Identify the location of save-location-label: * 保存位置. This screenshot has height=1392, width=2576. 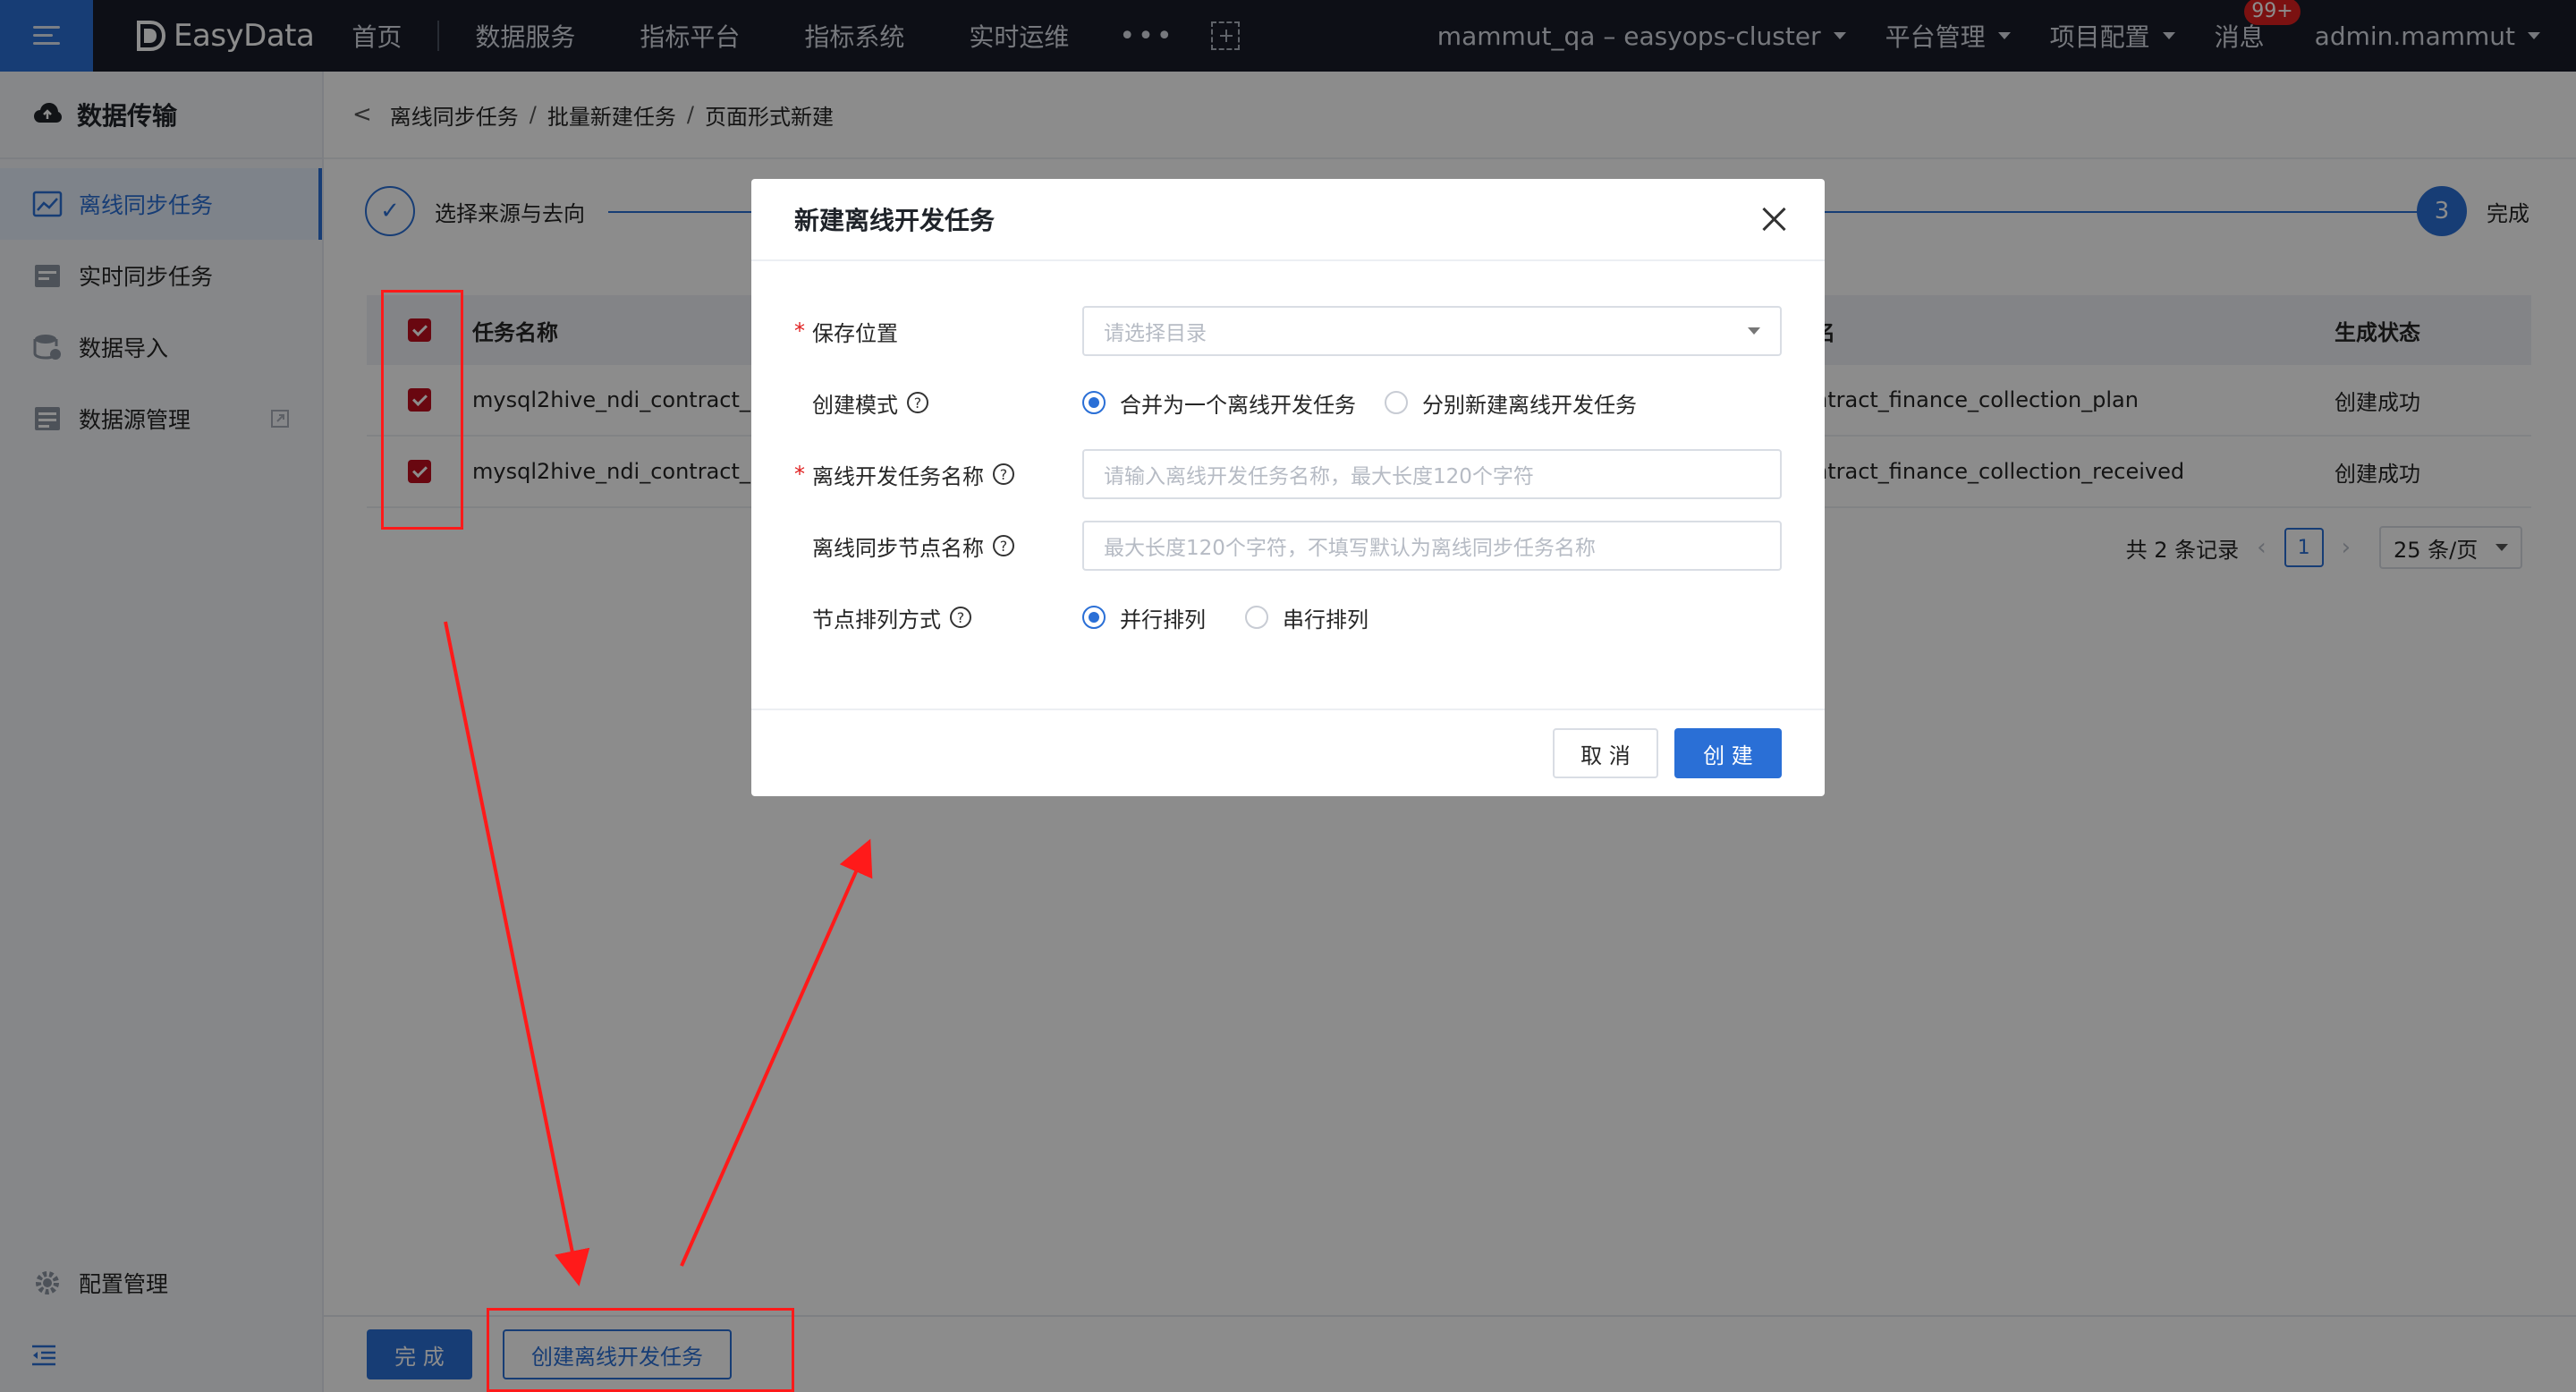
(938, 331).